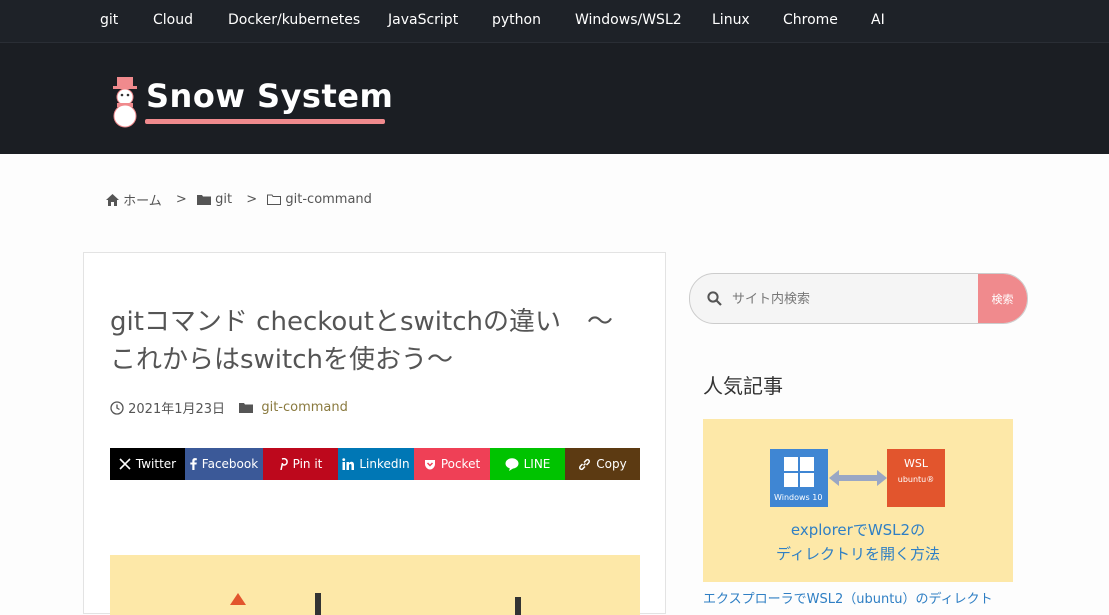 The image size is (1109, 615). I want to click on site-search: 検索, so click(858, 298).